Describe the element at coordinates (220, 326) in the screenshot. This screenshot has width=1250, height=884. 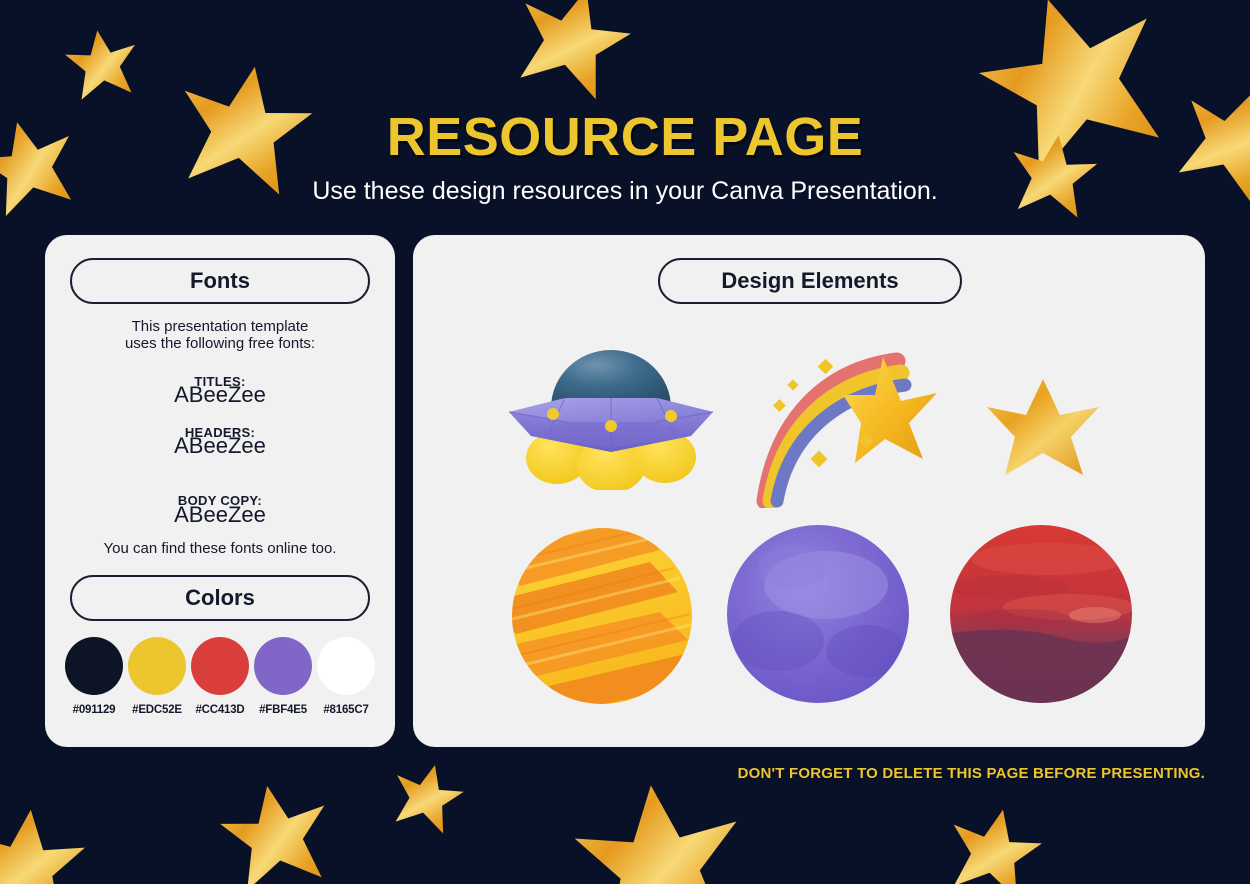
I see `fonts-intro-line-1: This presentation template` at that location.